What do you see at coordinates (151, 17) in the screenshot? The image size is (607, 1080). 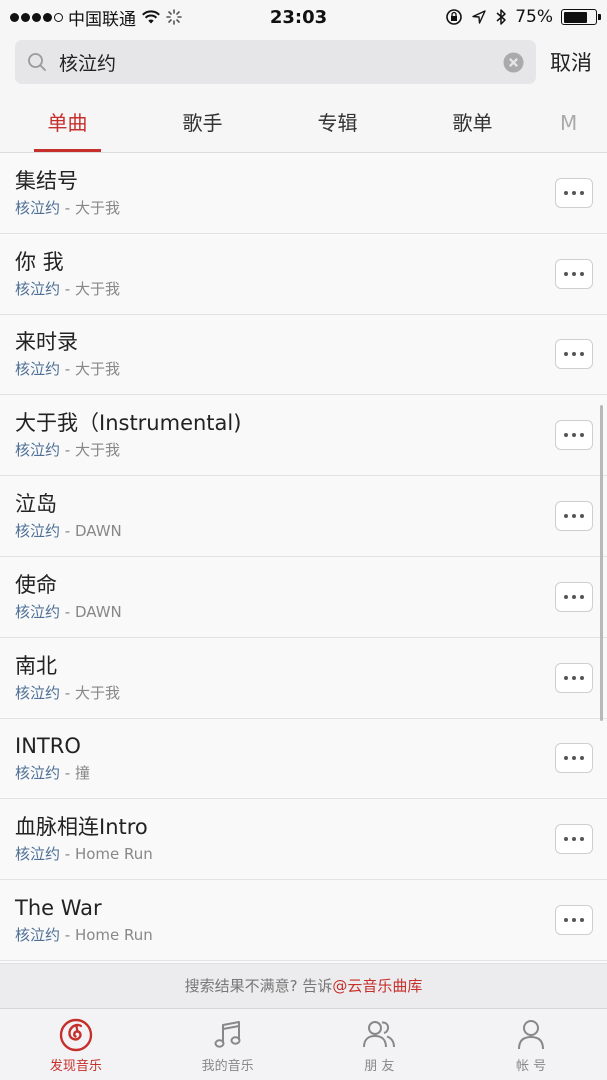 I see `wifi-icon` at bounding box center [151, 17].